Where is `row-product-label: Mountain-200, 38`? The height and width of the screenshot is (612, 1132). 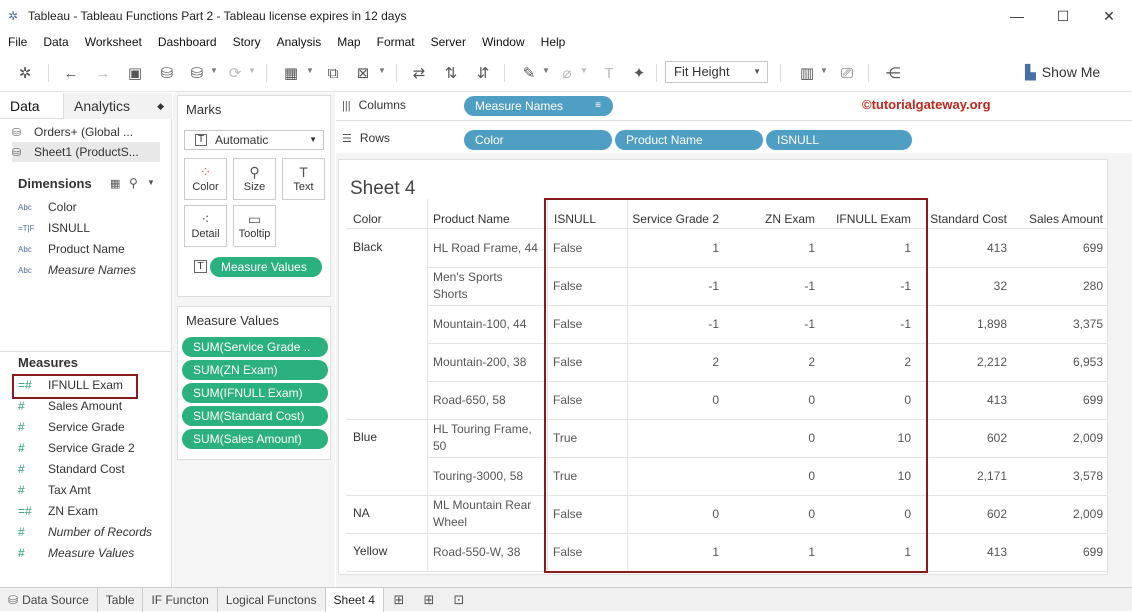
row-product-label: Mountain-200, 38 is located at coordinates (479, 362).